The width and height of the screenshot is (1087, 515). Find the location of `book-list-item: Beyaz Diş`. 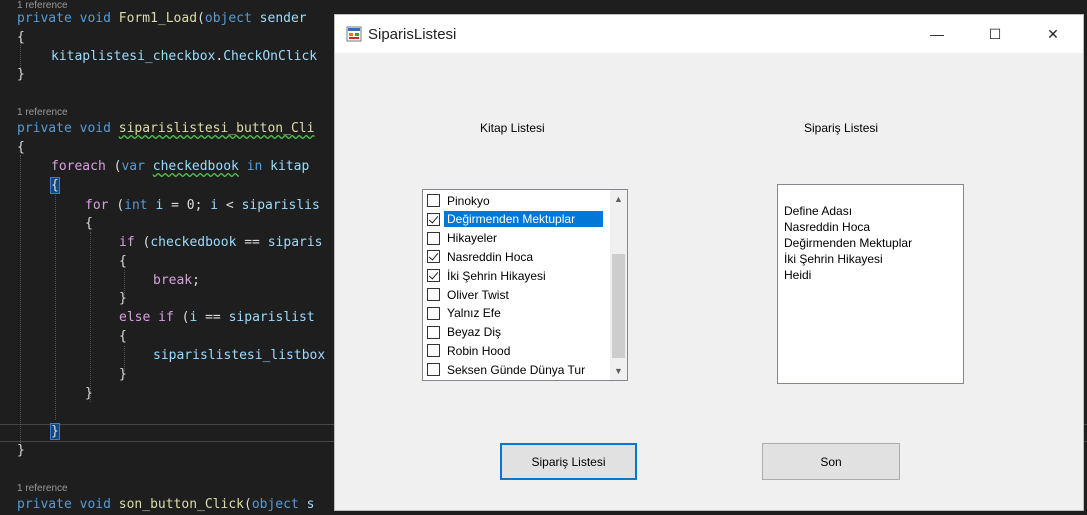

book-list-item: Beyaz Diş is located at coordinates (515, 332).